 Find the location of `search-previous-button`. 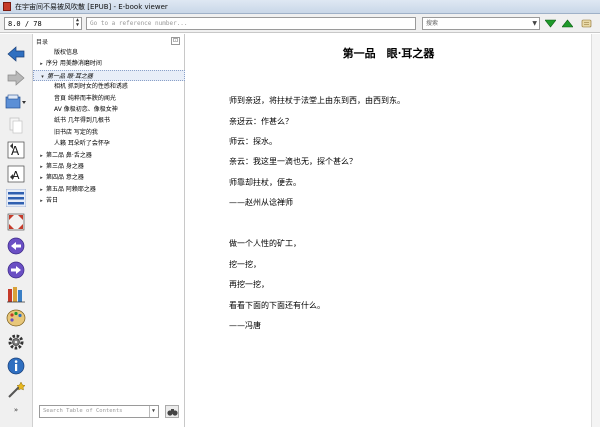

search-previous-button is located at coordinates (567, 23).